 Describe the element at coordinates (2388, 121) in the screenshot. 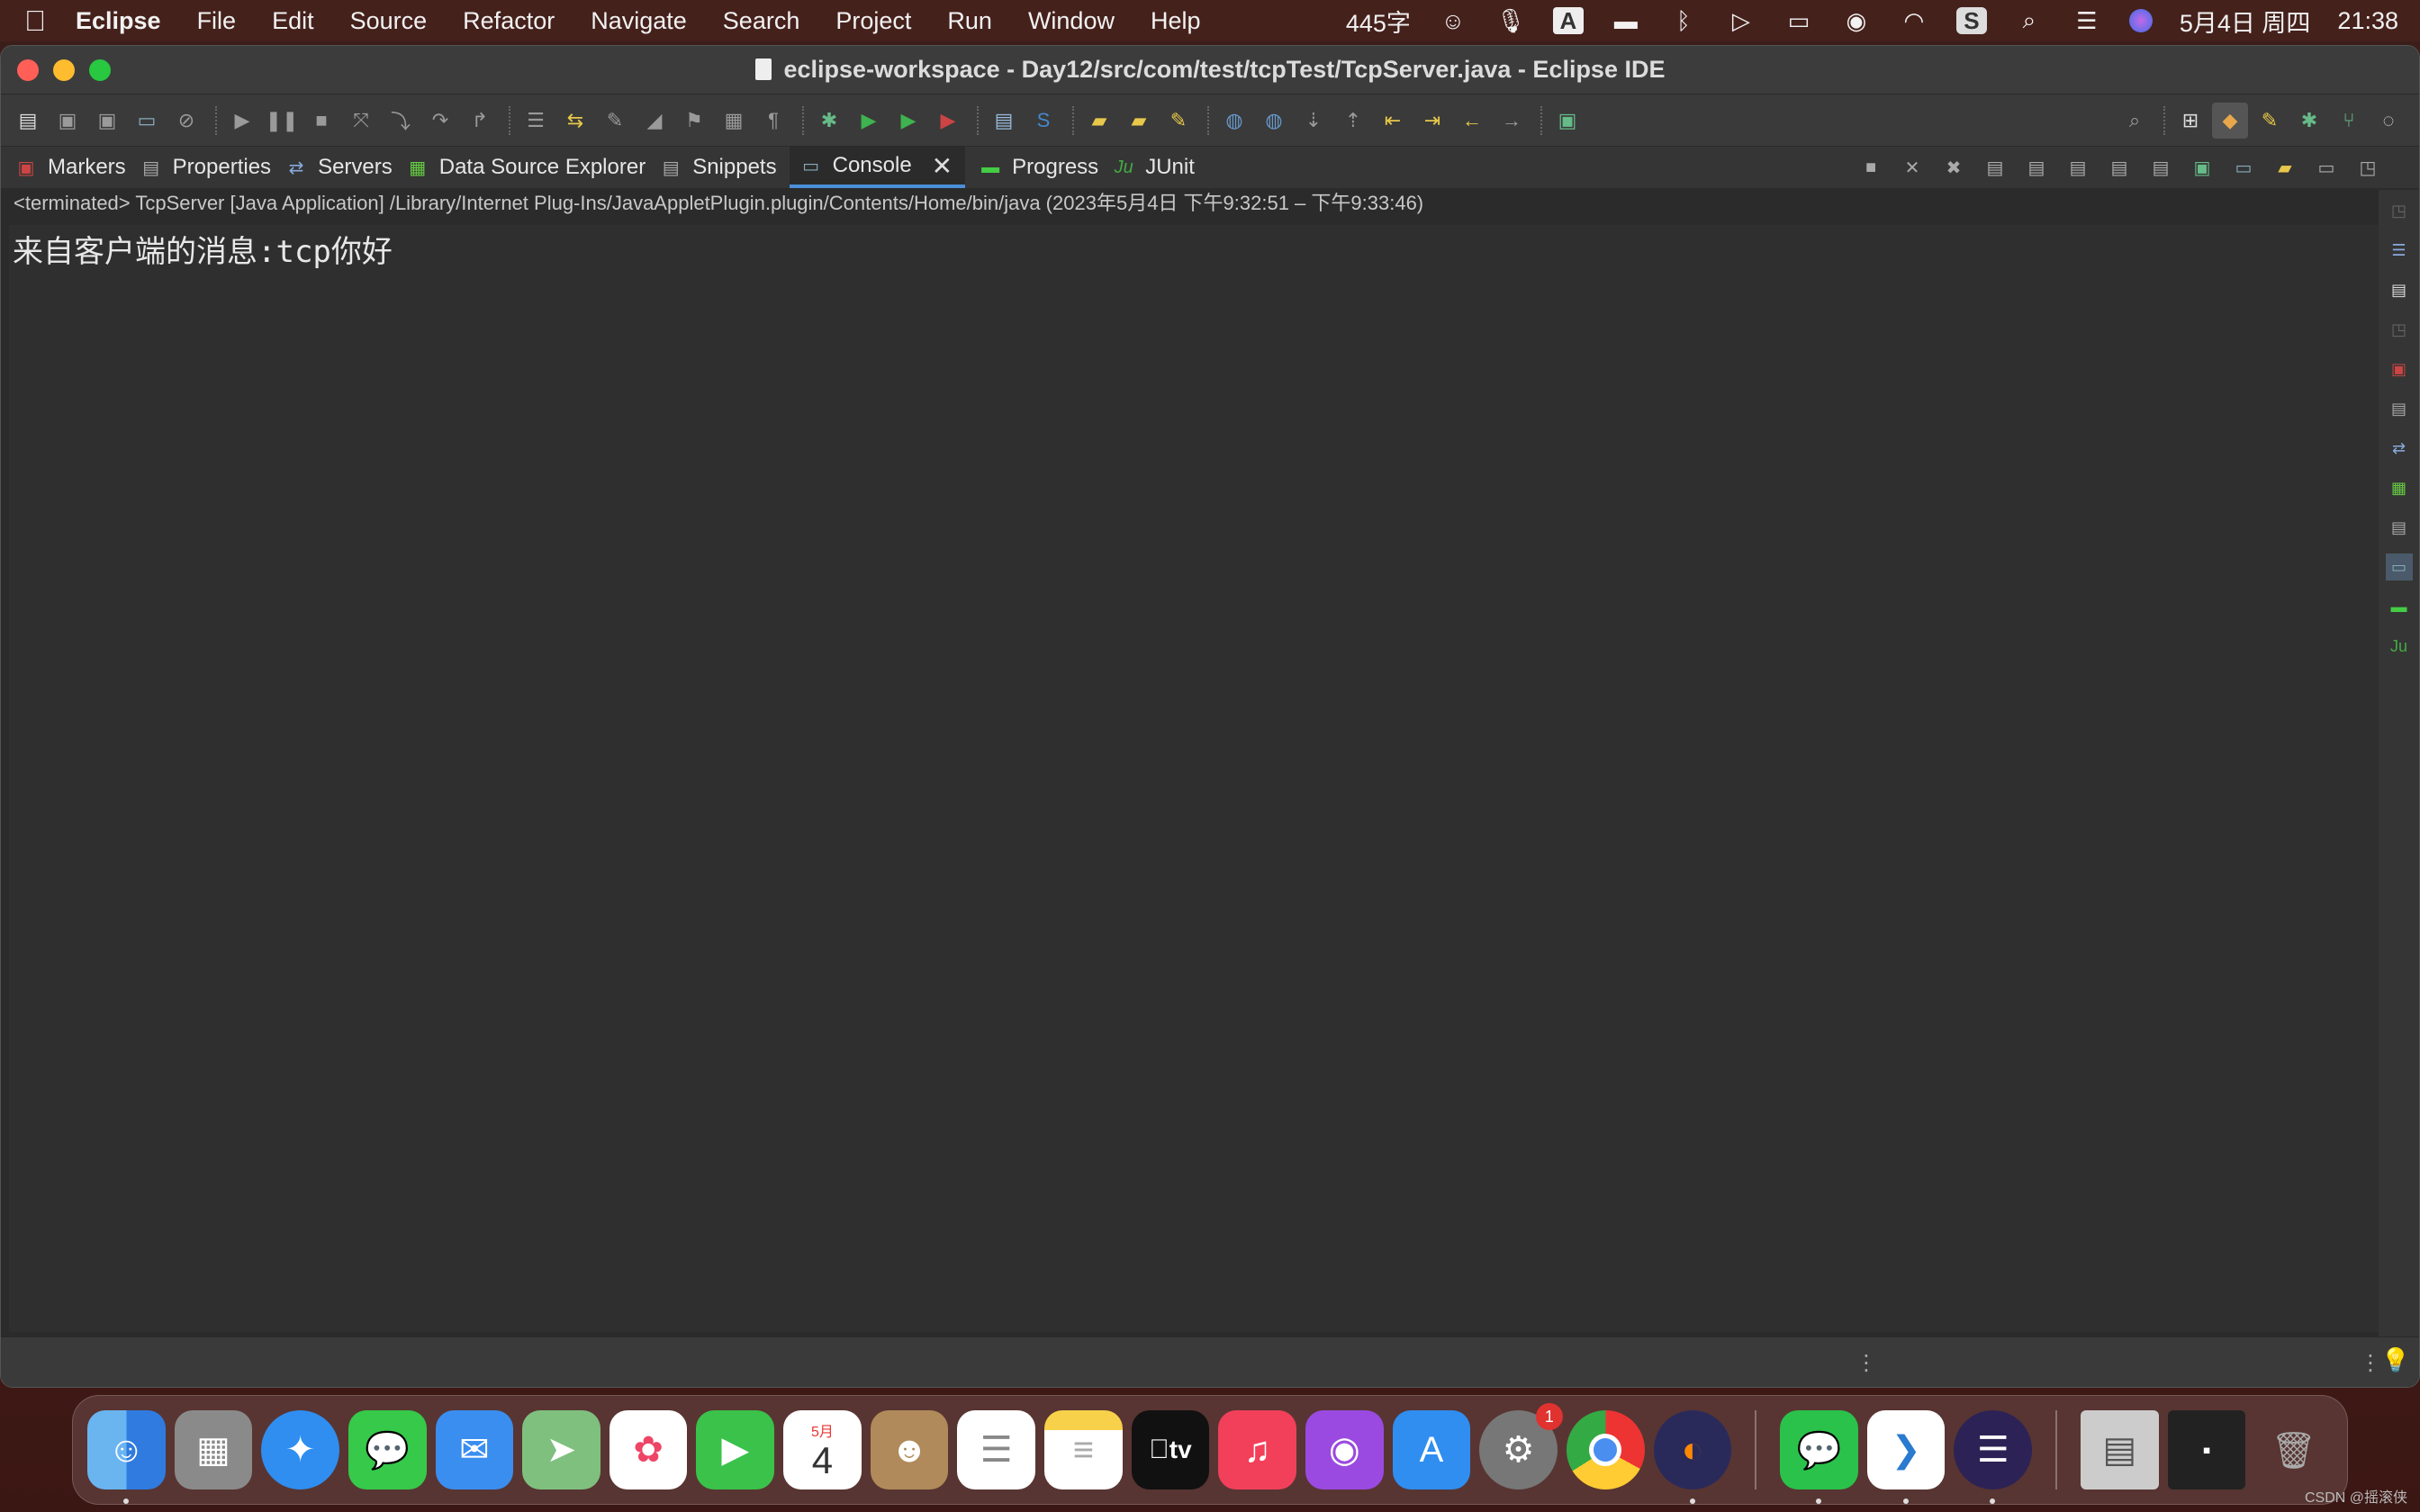

I see `team-sync-icon: ◌` at that location.